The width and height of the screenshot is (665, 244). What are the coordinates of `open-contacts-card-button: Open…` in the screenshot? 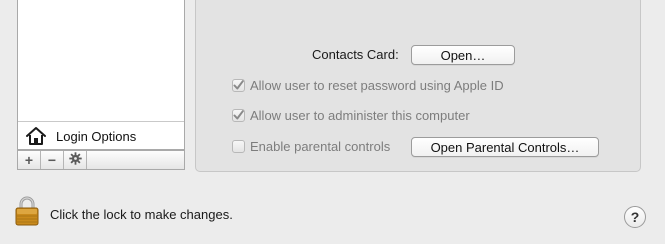 It's located at (463, 55).